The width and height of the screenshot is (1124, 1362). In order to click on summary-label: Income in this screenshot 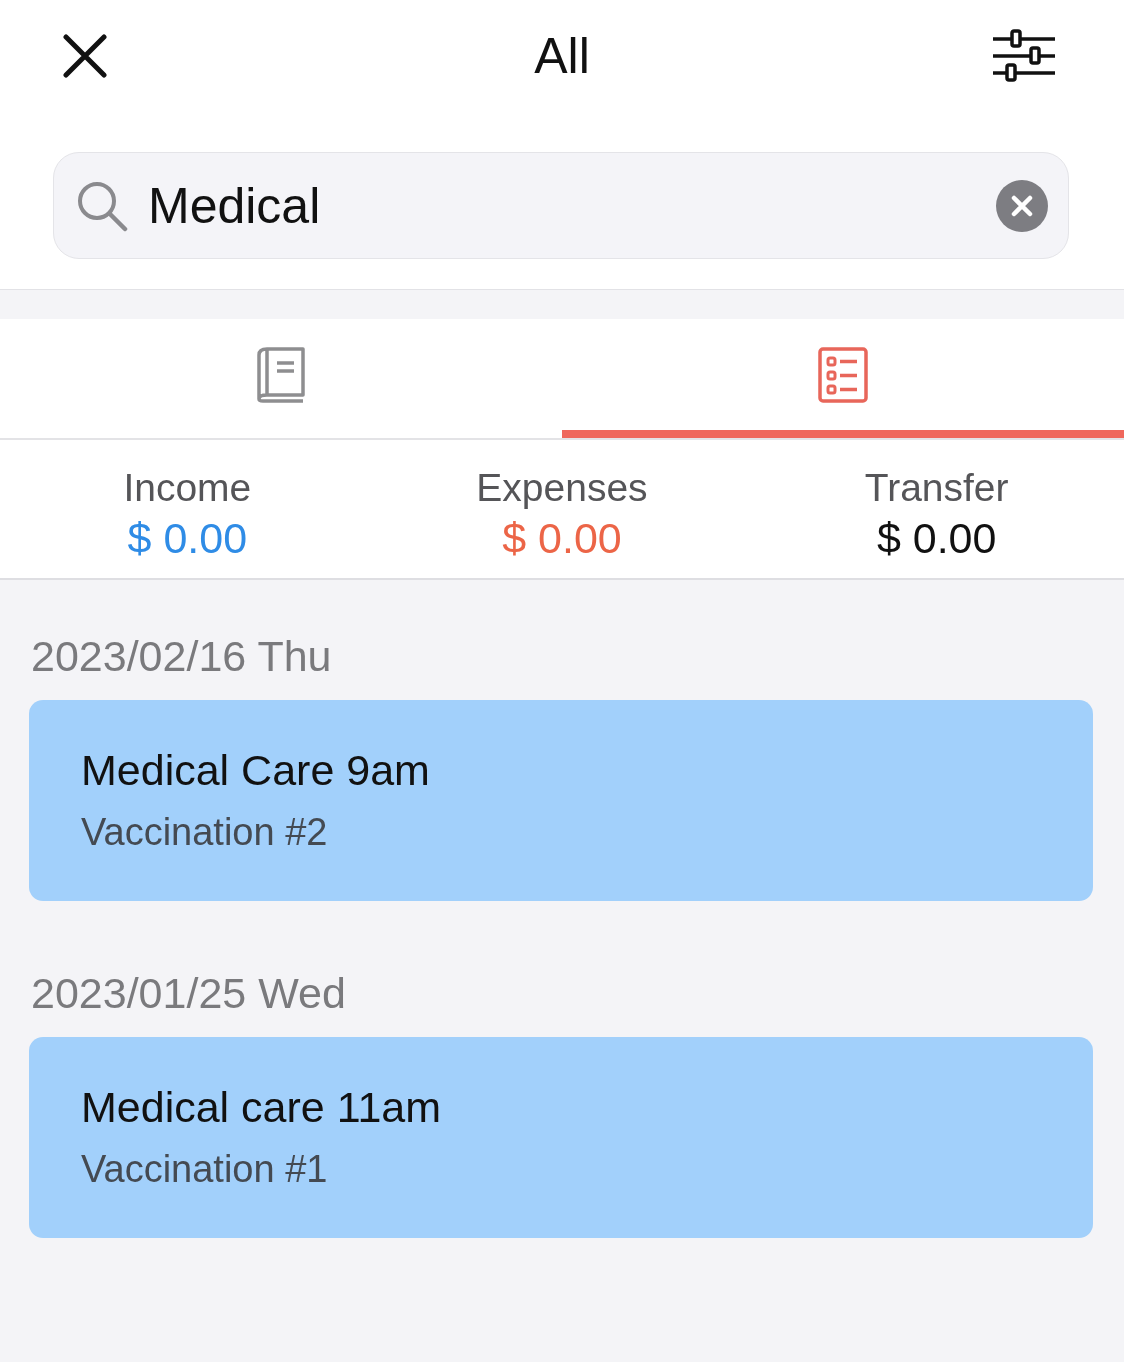, I will do `click(187, 488)`.